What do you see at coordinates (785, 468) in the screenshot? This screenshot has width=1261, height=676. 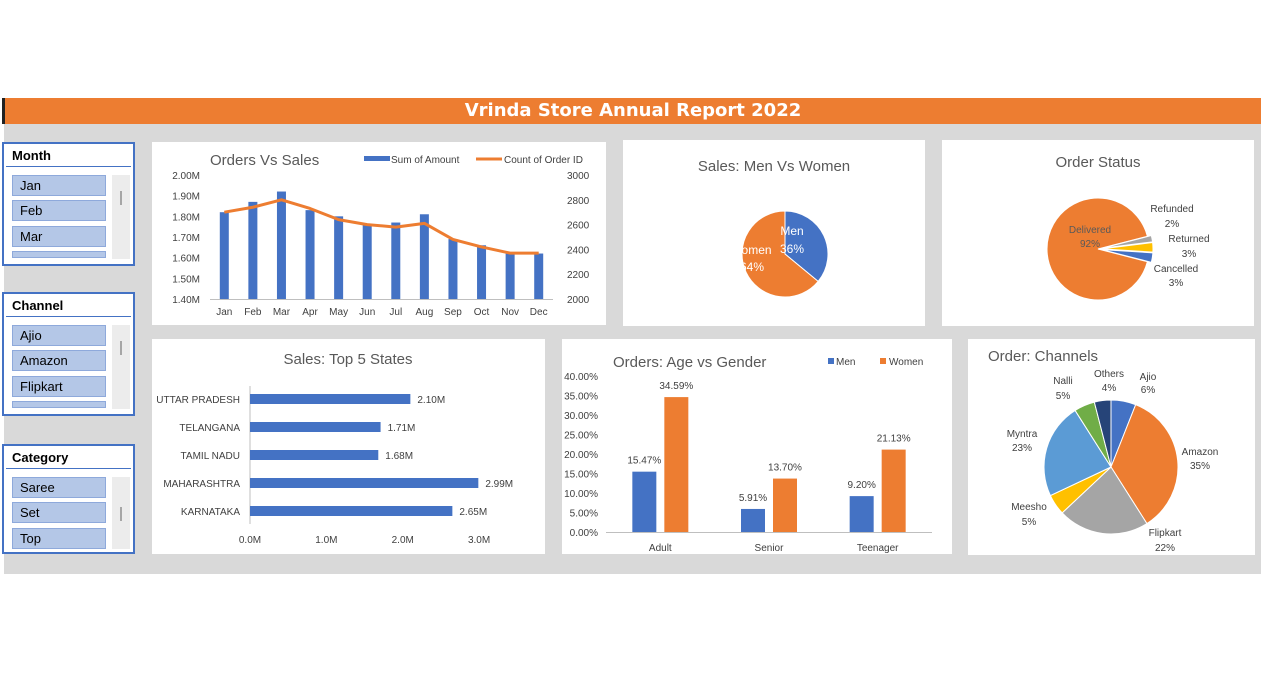 I see `data-label: 13.70%` at bounding box center [785, 468].